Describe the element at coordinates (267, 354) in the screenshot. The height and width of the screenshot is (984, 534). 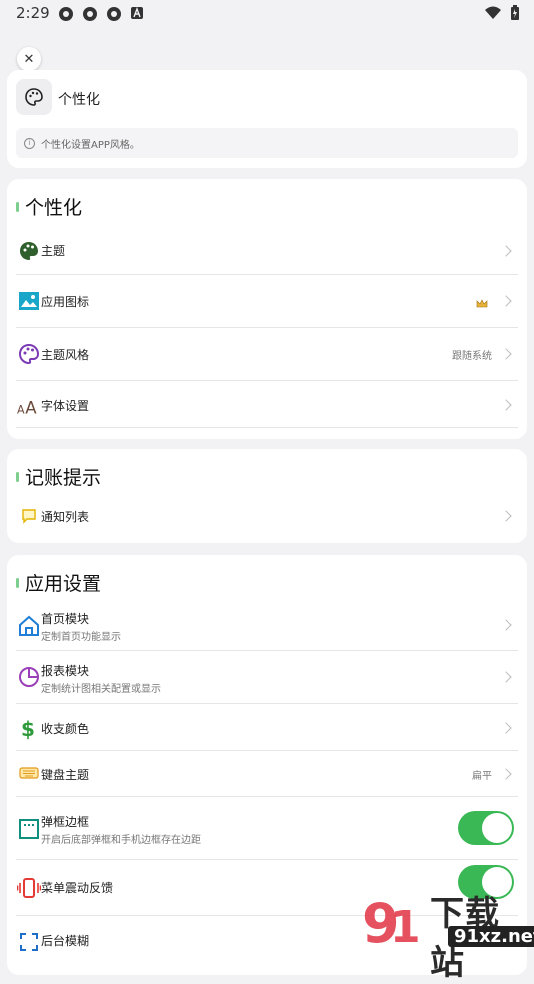
I see `list-item-theme-style: 主题风格 跟随系统` at that location.